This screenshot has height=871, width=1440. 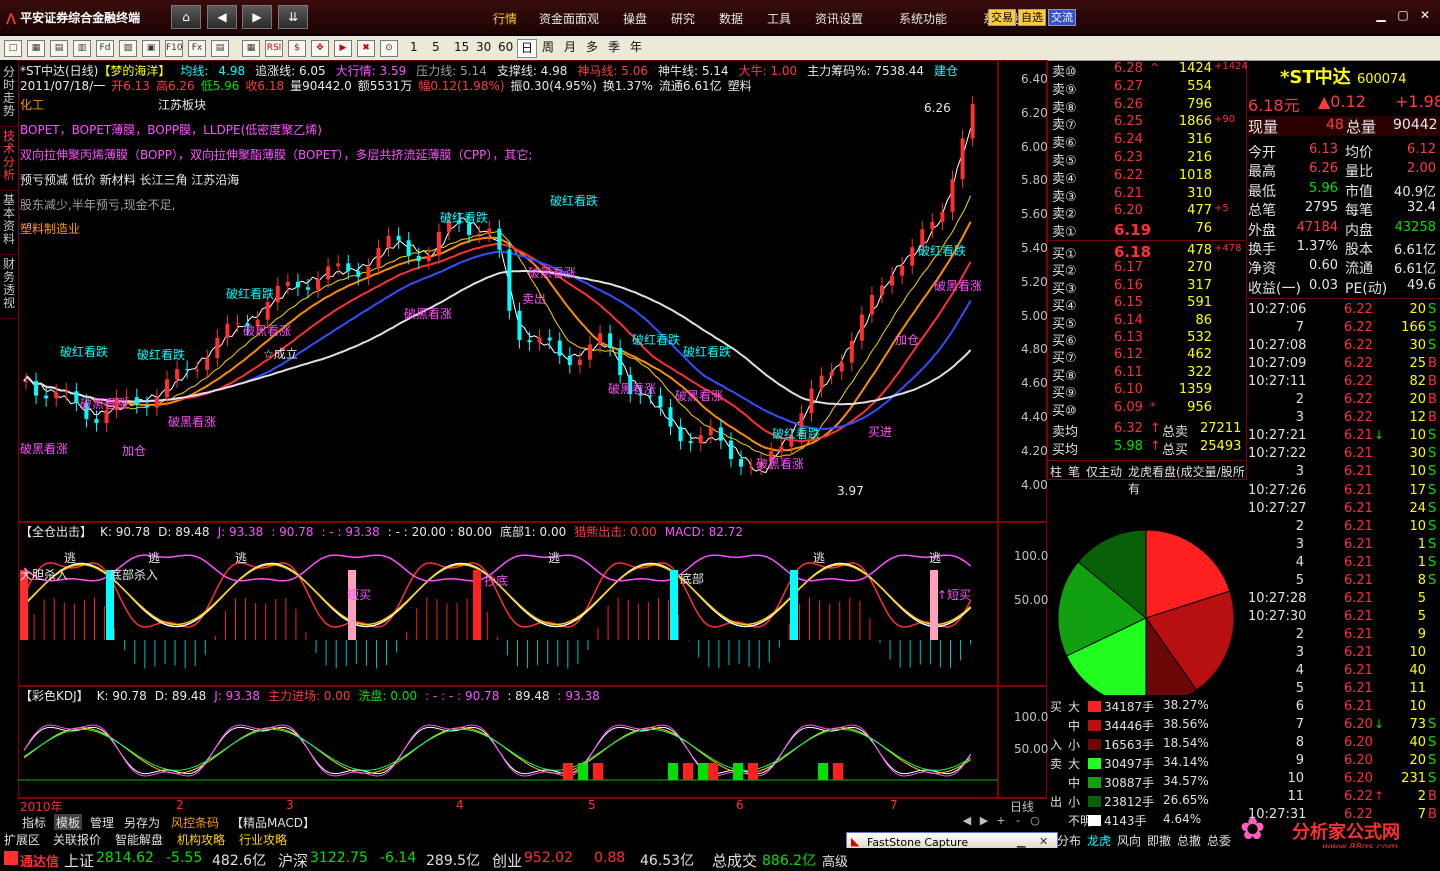 I want to click on order-book-row: 卖⑥ 6.24 316, so click(x=1147, y=141).